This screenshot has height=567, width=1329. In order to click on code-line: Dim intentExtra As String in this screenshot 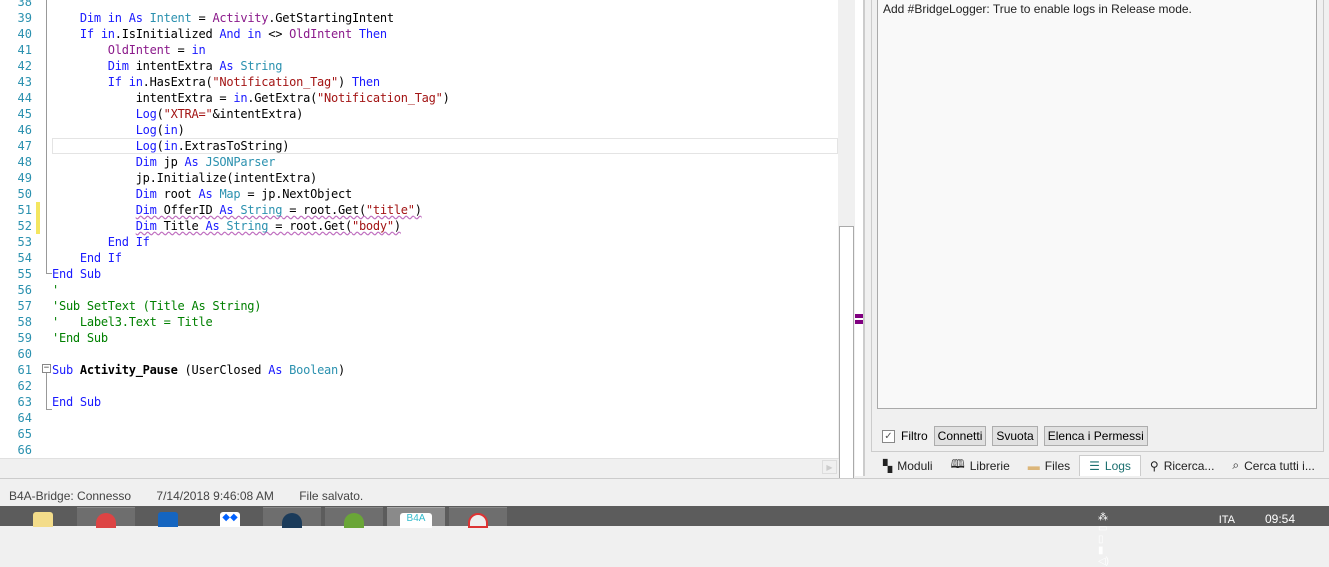, I will do `click(167, 66)`.